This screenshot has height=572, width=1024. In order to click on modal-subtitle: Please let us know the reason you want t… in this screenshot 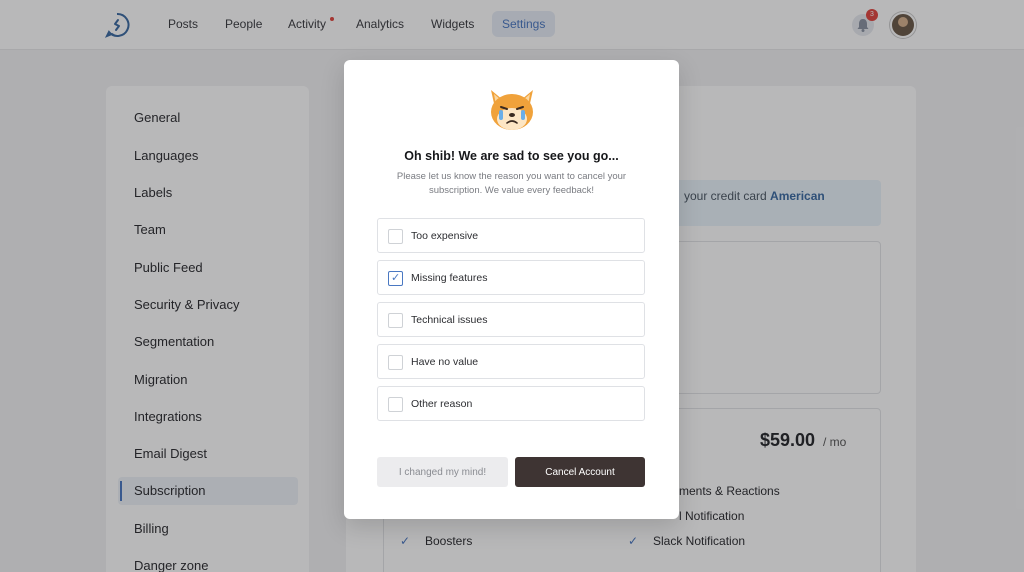, I will do `click(511, 183)`.